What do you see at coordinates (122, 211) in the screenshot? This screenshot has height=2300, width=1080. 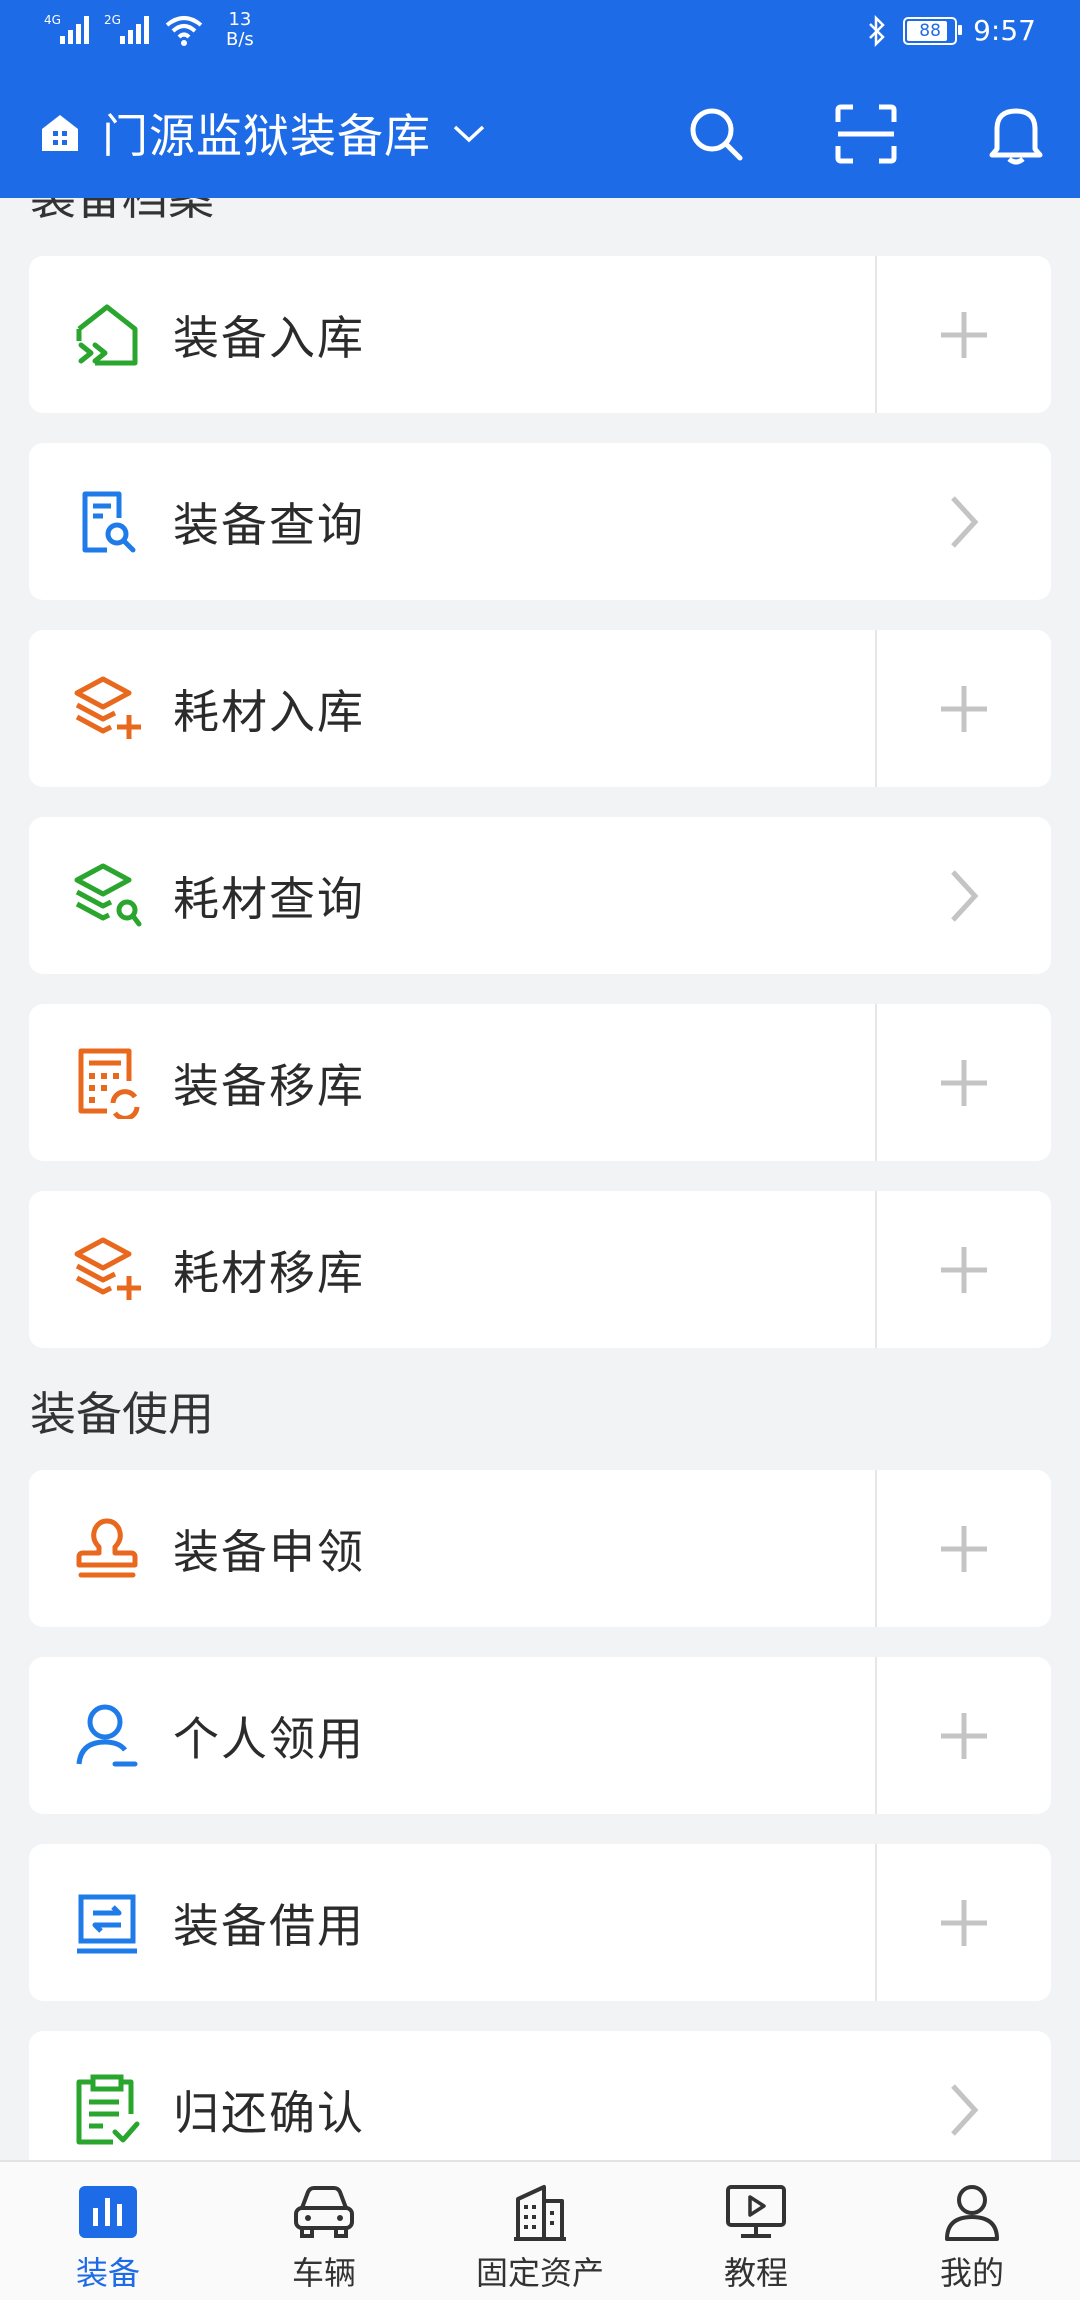 I see `section-title: 装备档案` at bounding box center [122, 211].